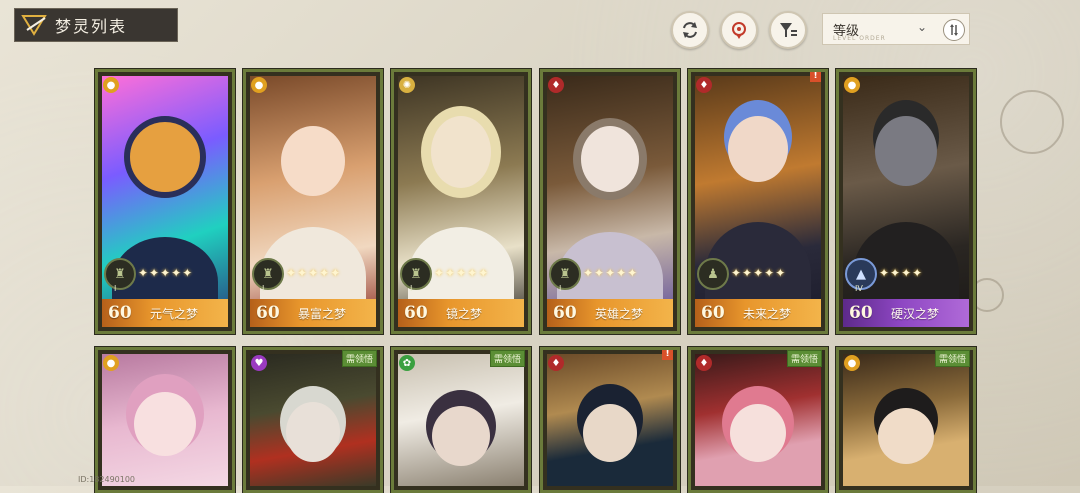 Image resolution: width=1080 pixels, height=493 pixels. I want to click on decor-circle, so click(1032, 122).